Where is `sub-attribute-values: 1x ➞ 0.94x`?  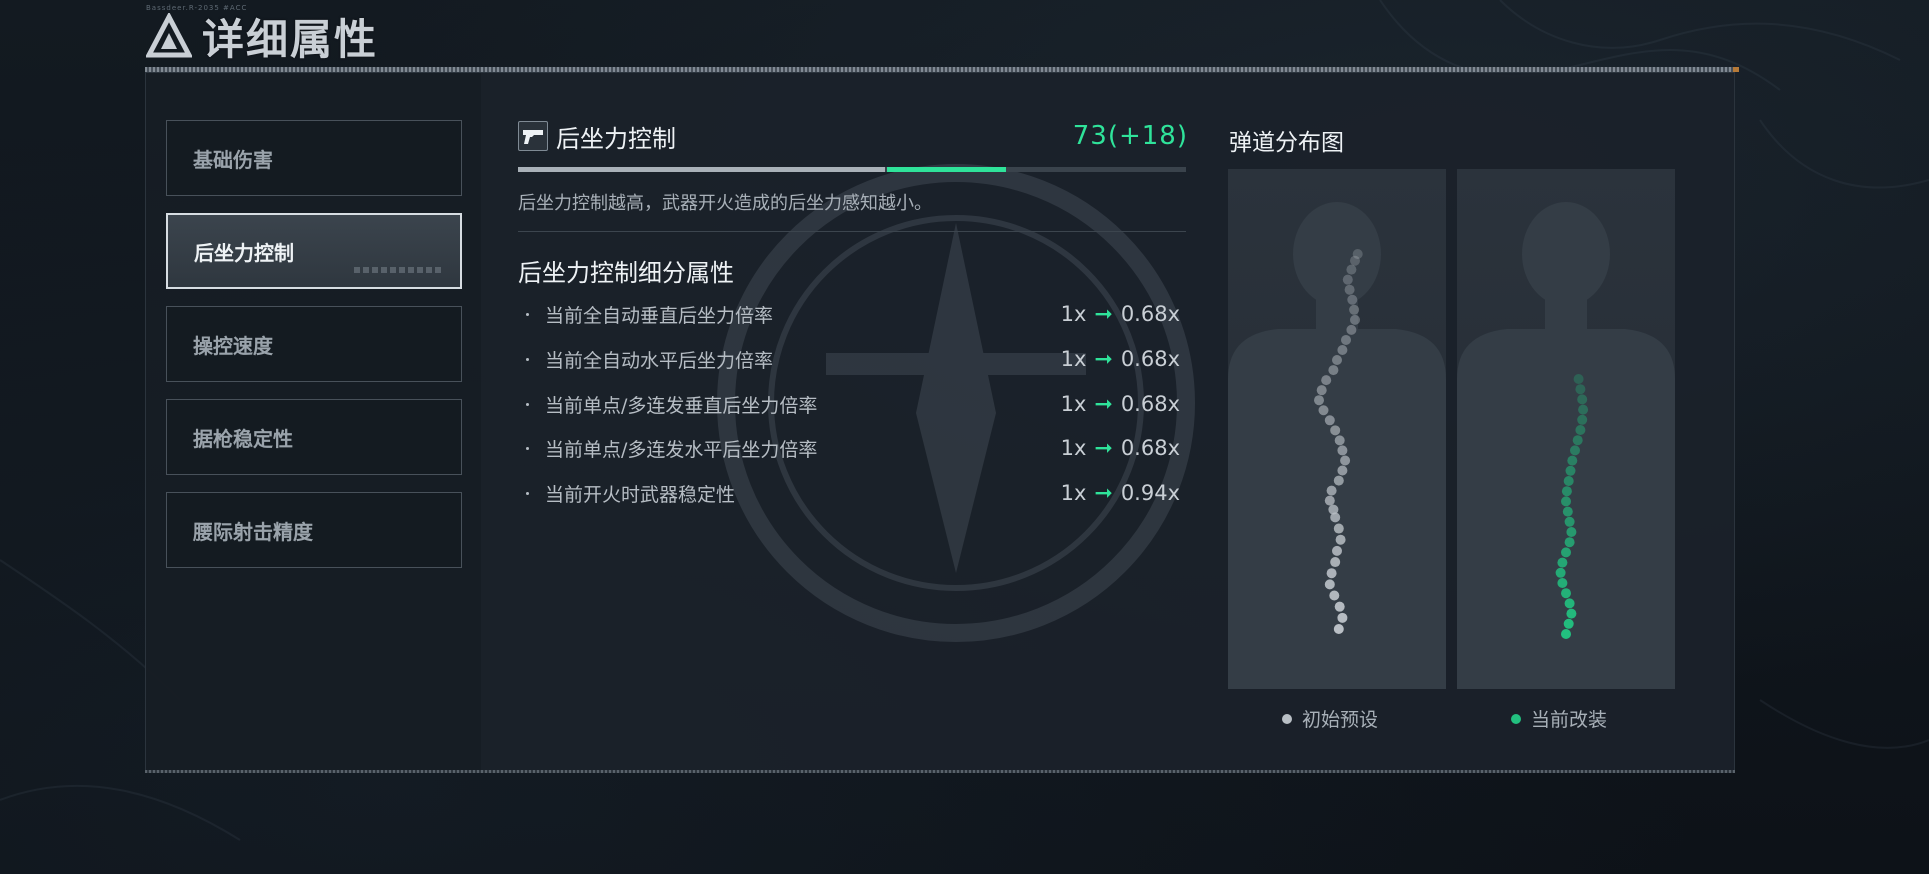 sub-attribute-values: 1x ➞ 0.94x is located at coordinates (1120, 493).